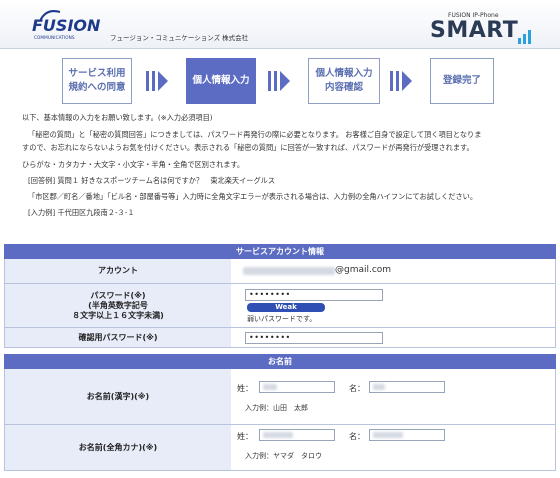  What do you see at coordinates (289, 271) in the screenshot?
I see `masked-email` at bounding box center [289, 271].